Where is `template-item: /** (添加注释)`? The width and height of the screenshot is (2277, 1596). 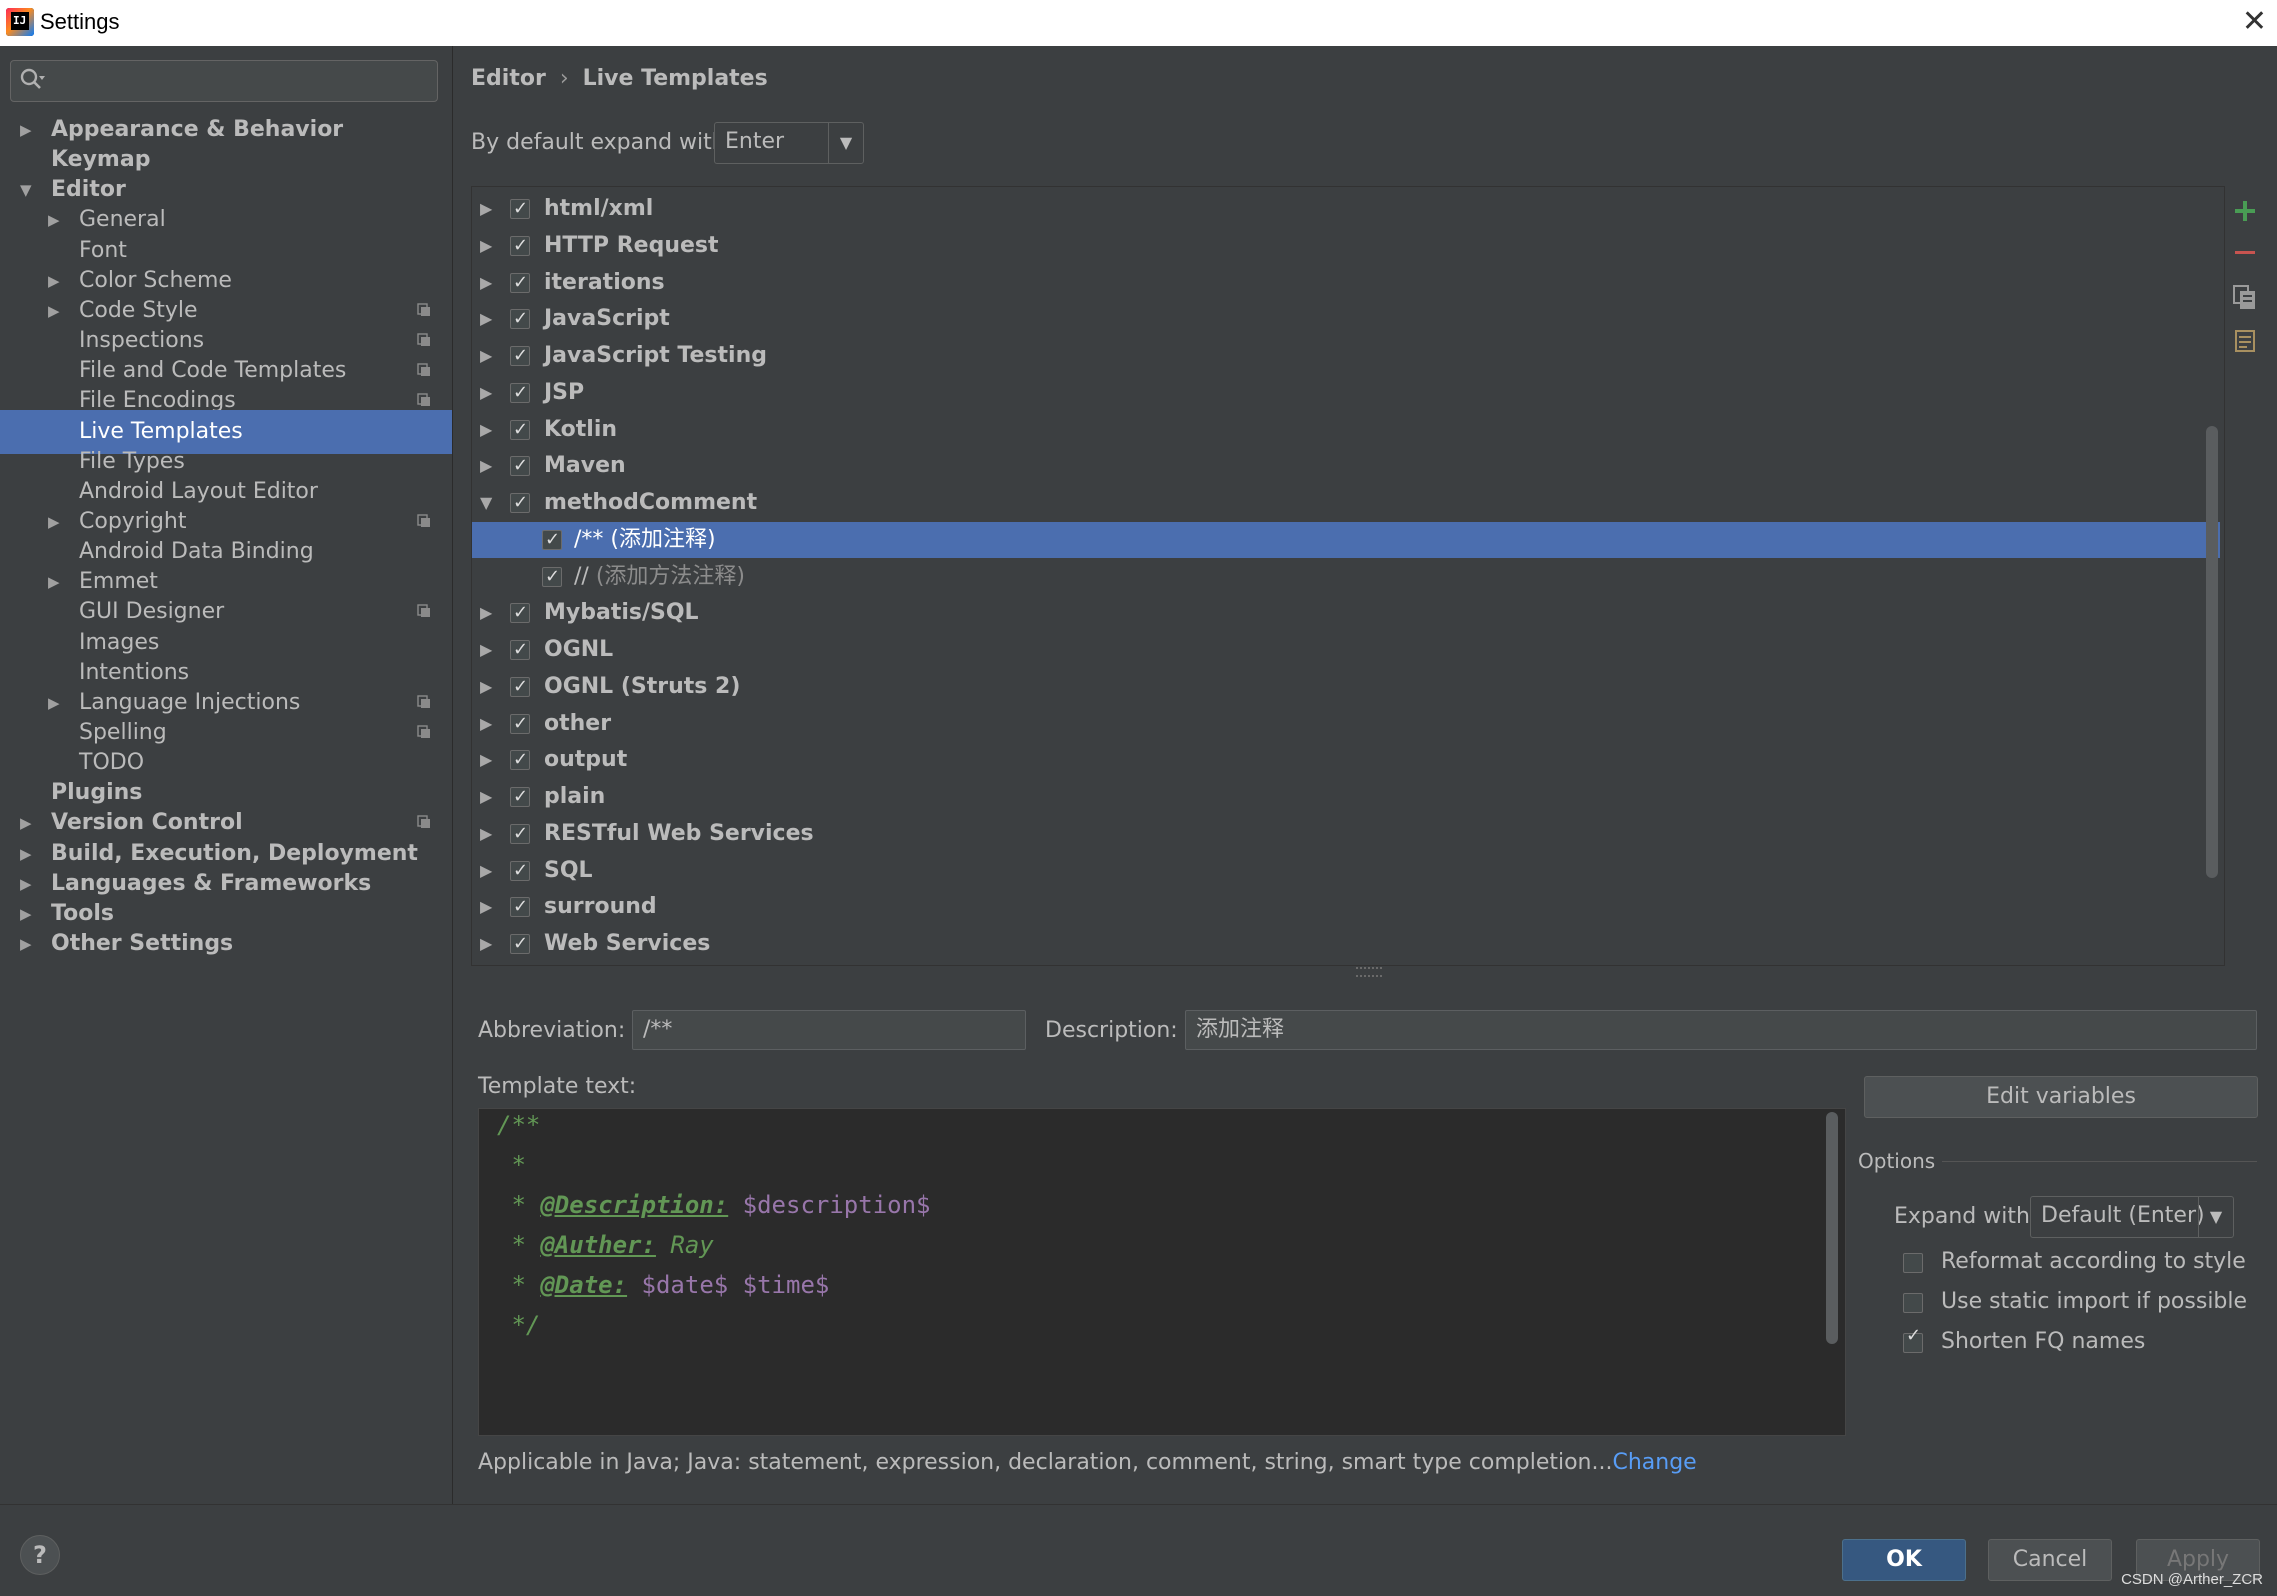 template-item: /** (添加注释) is located at coordinates (1346, 539).